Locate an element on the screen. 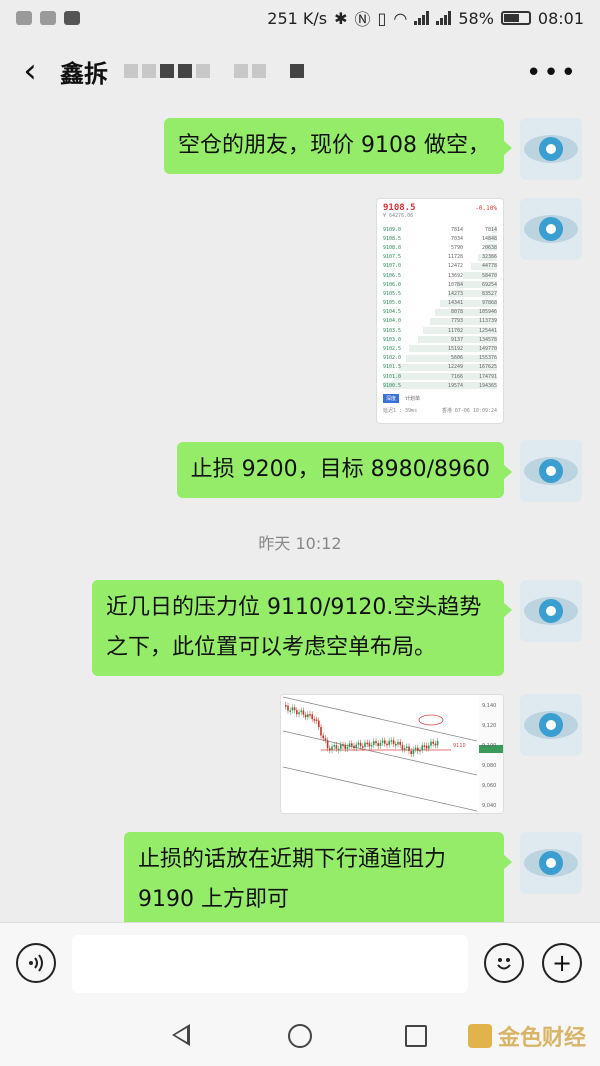 The width and height of the screenshot is (600, 1066). candlestick-chart-image: 9,140 9,120 9,100 9,080 9,060 9,040 9110 is located at coordinates (392, 754).